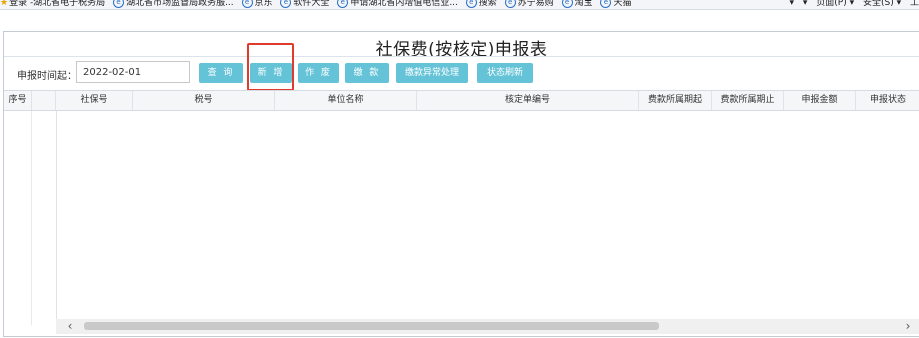 This screenshot has width=919, height=338. Describe the element at coordinates (204, 100) in the screenshot. I see `column-header-tax-number: 税号` at that location.